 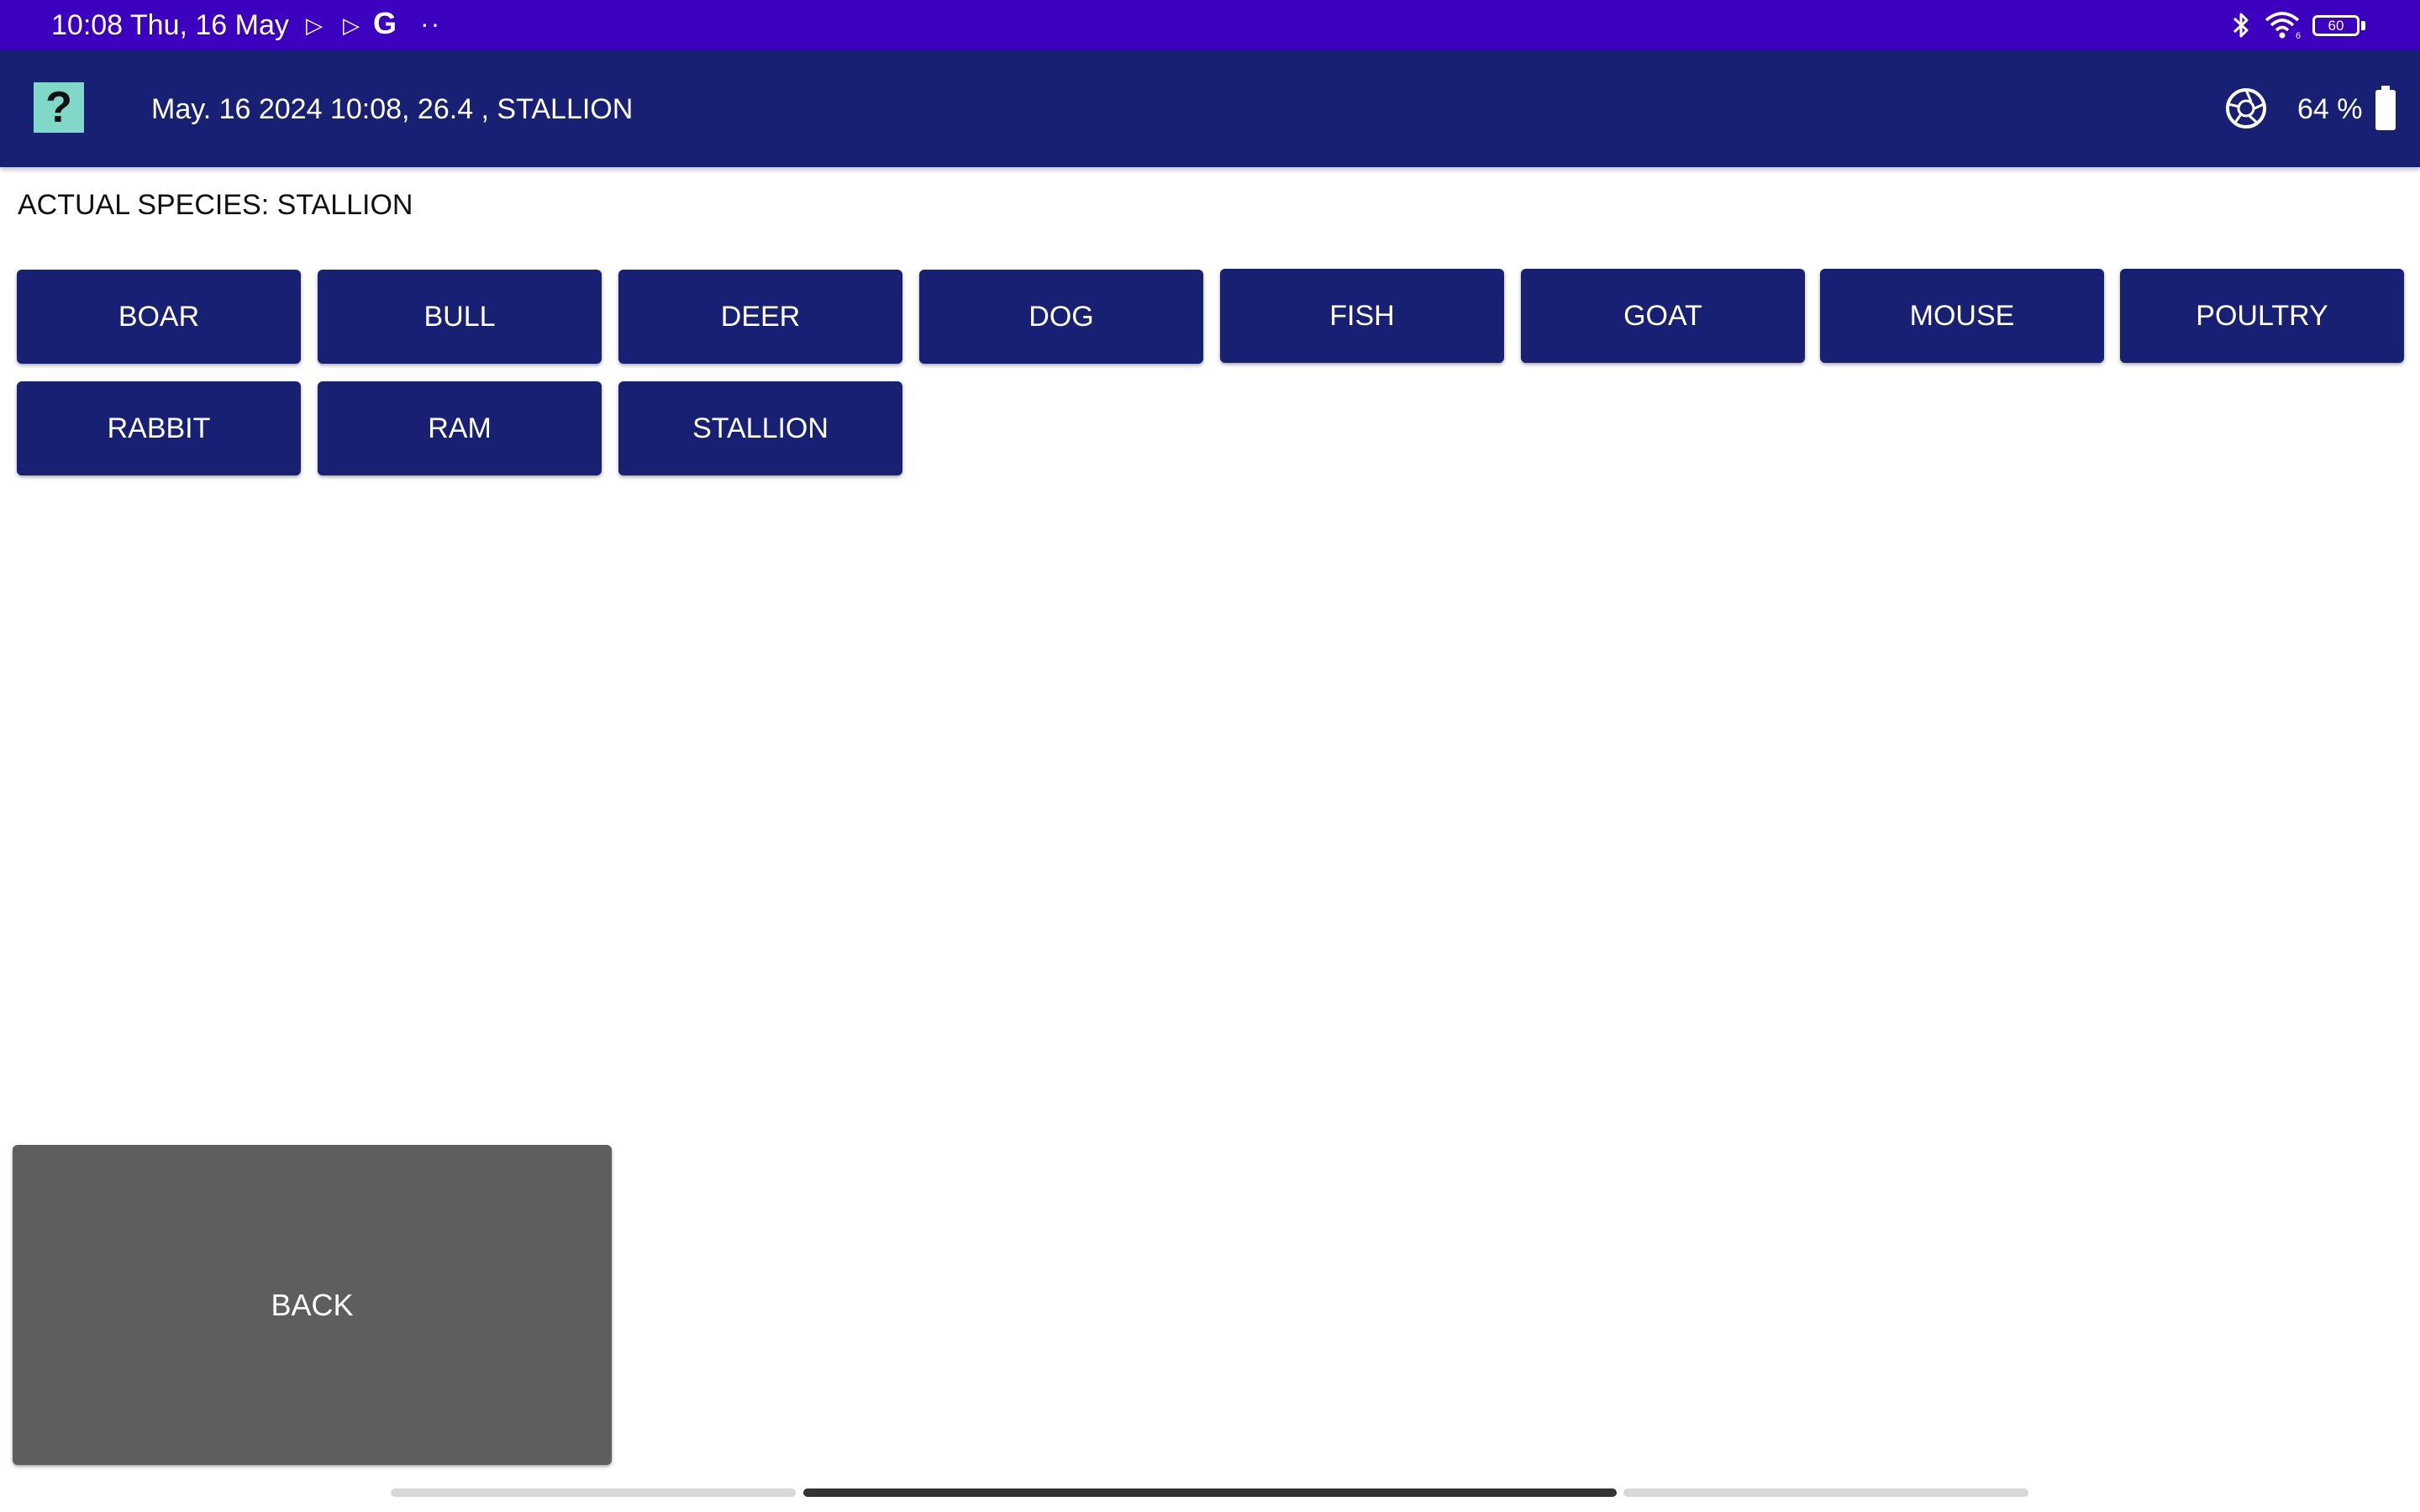 I want to click on actual-species-label: ACTUAL SPECIES: STALLION, so click(x=216, y=205).